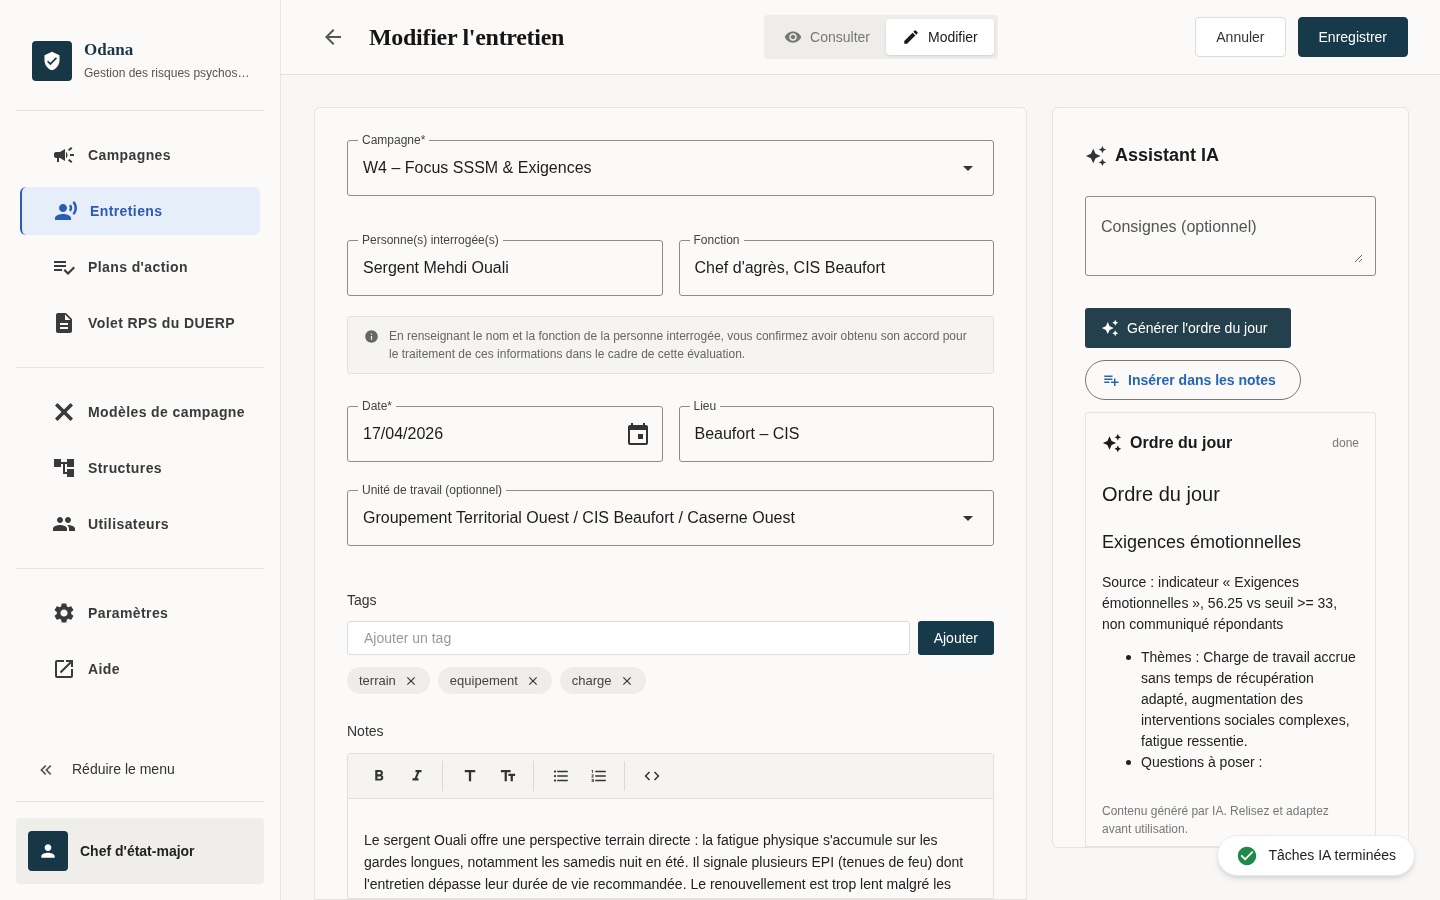 The width and height of the screenshot is (1440, 900). What do you see at coordinates (1181, 443) in the screenshot?
I see `agenda-title: Ordre du jour` at bounding box center [1181, 443].